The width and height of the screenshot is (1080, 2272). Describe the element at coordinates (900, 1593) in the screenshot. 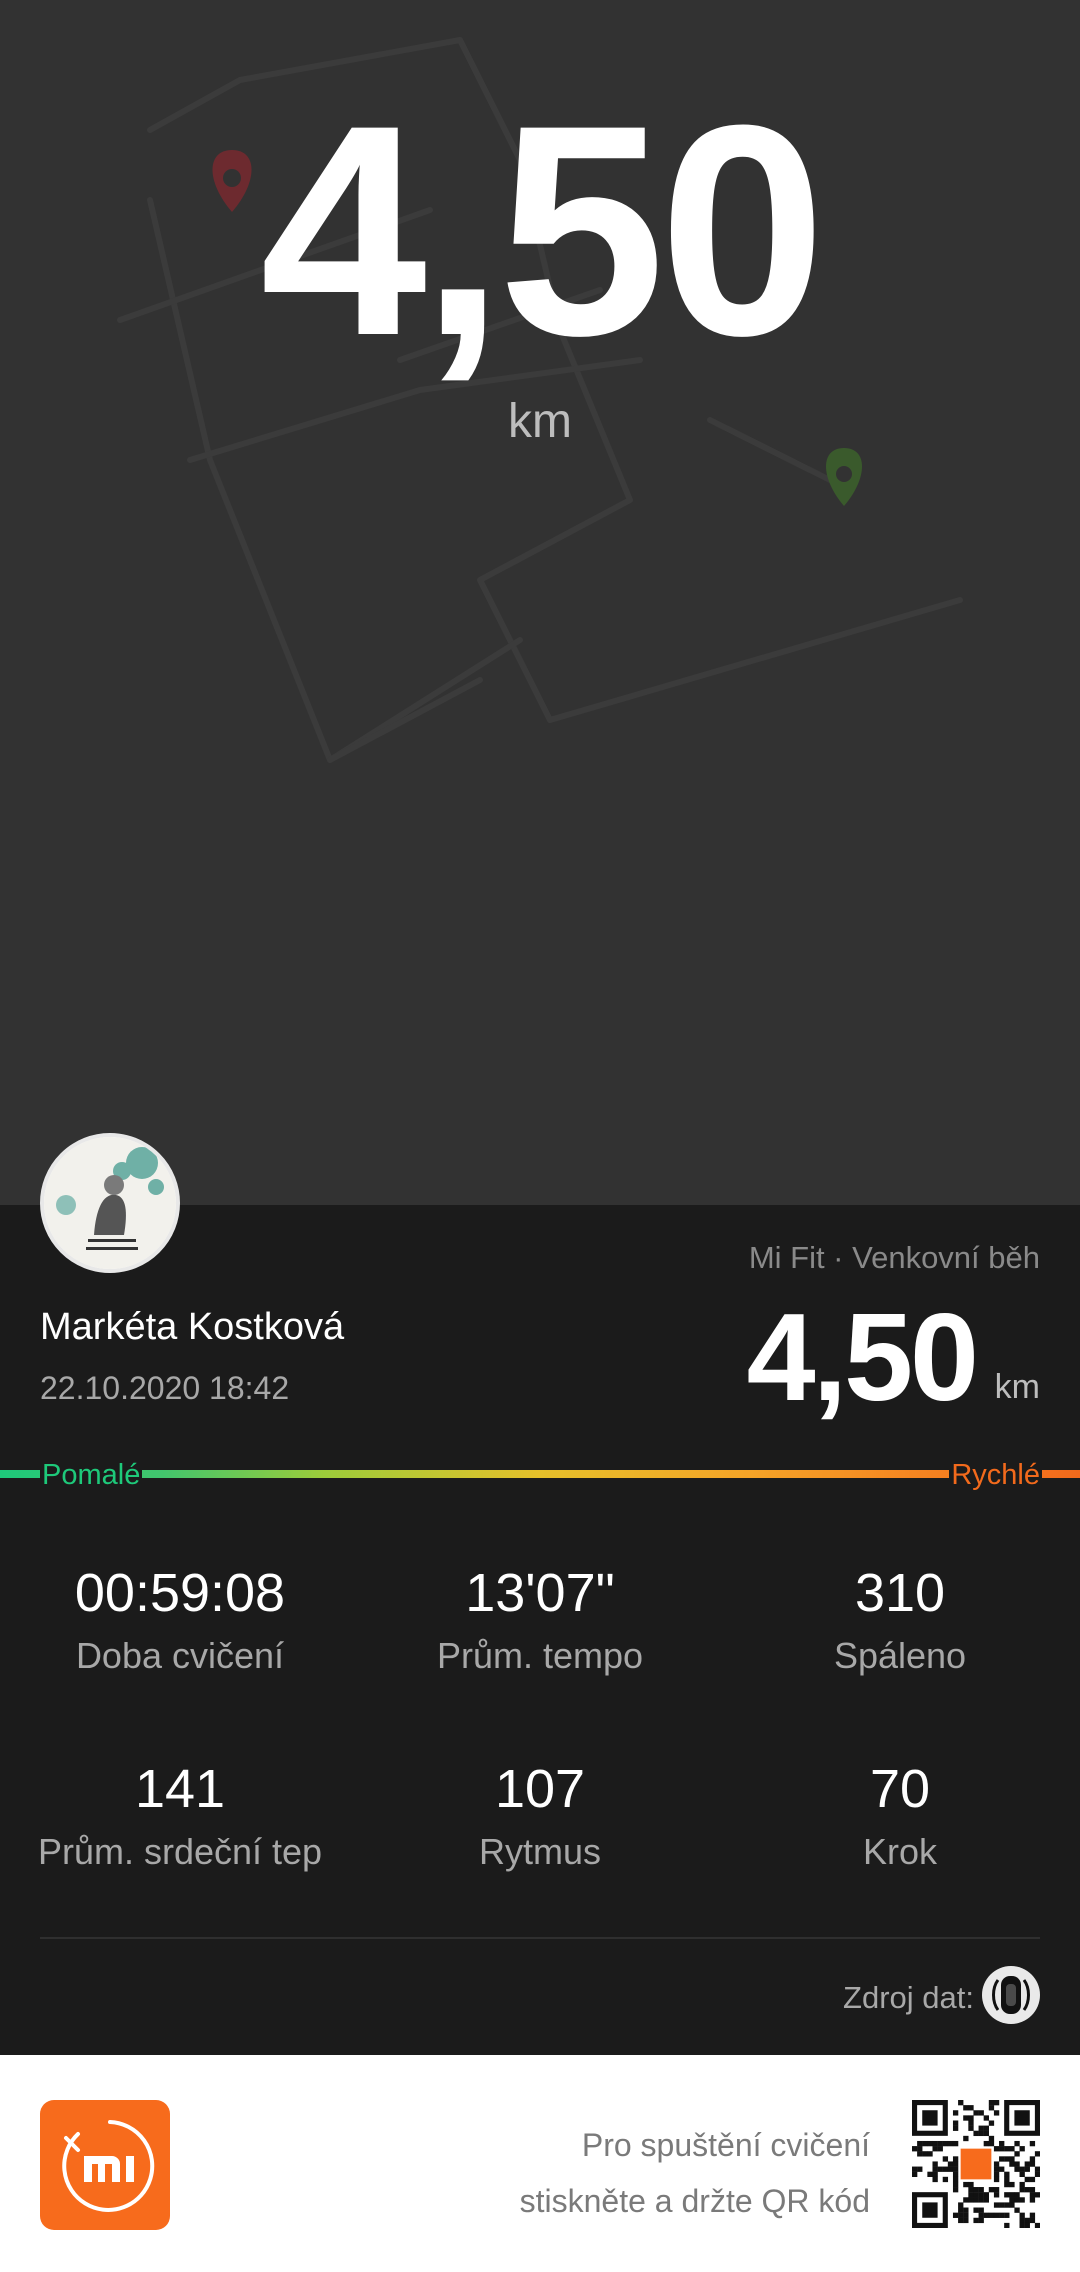

I see `stat-value: 310` at that location.